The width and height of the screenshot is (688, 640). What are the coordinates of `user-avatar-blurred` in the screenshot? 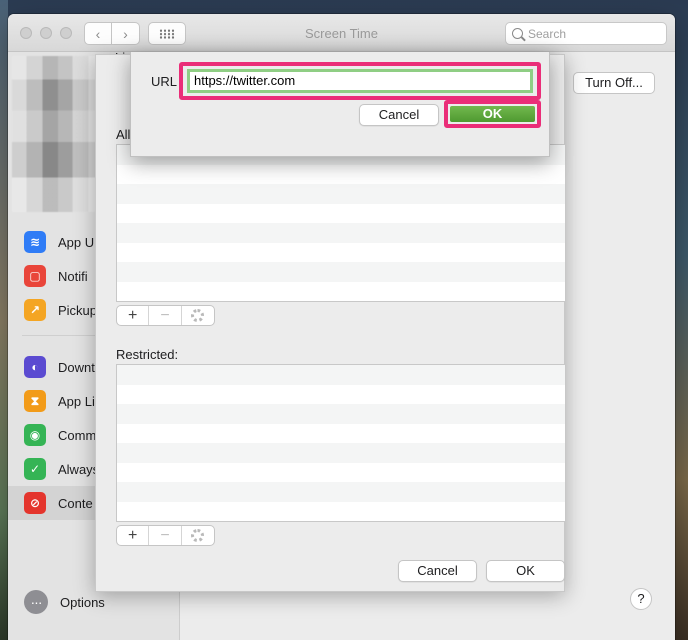 It's located at (58, 134).